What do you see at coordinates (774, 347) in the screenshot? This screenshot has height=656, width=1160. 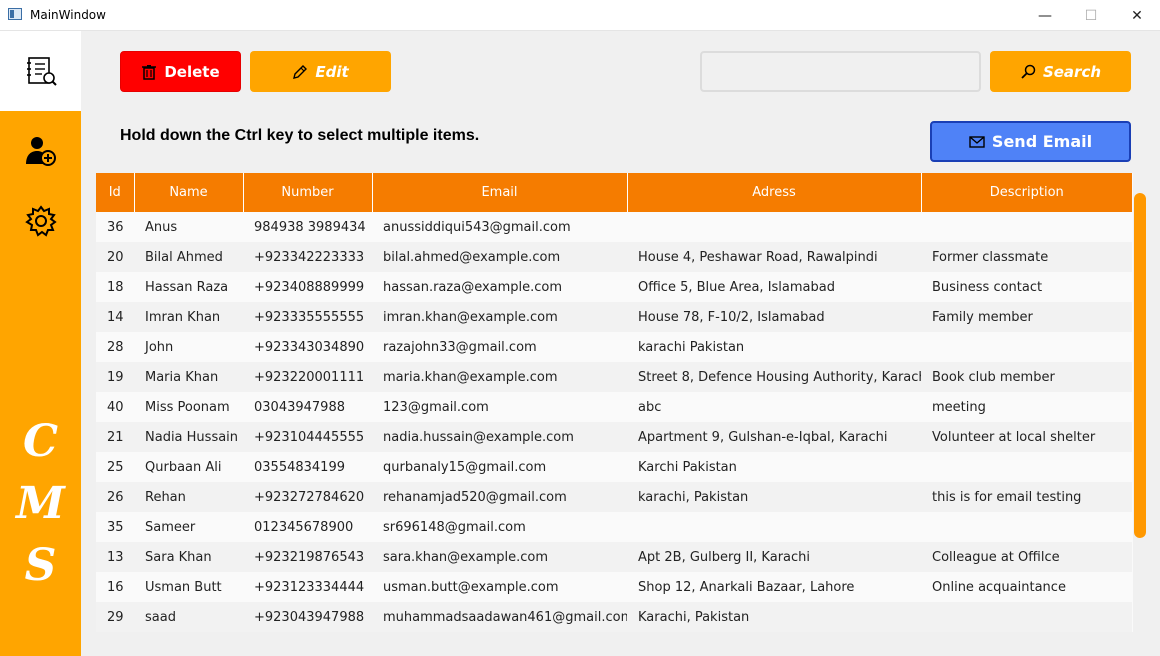 I see `cell-address: karachi Pakistan` at bounding box center [774, 347].